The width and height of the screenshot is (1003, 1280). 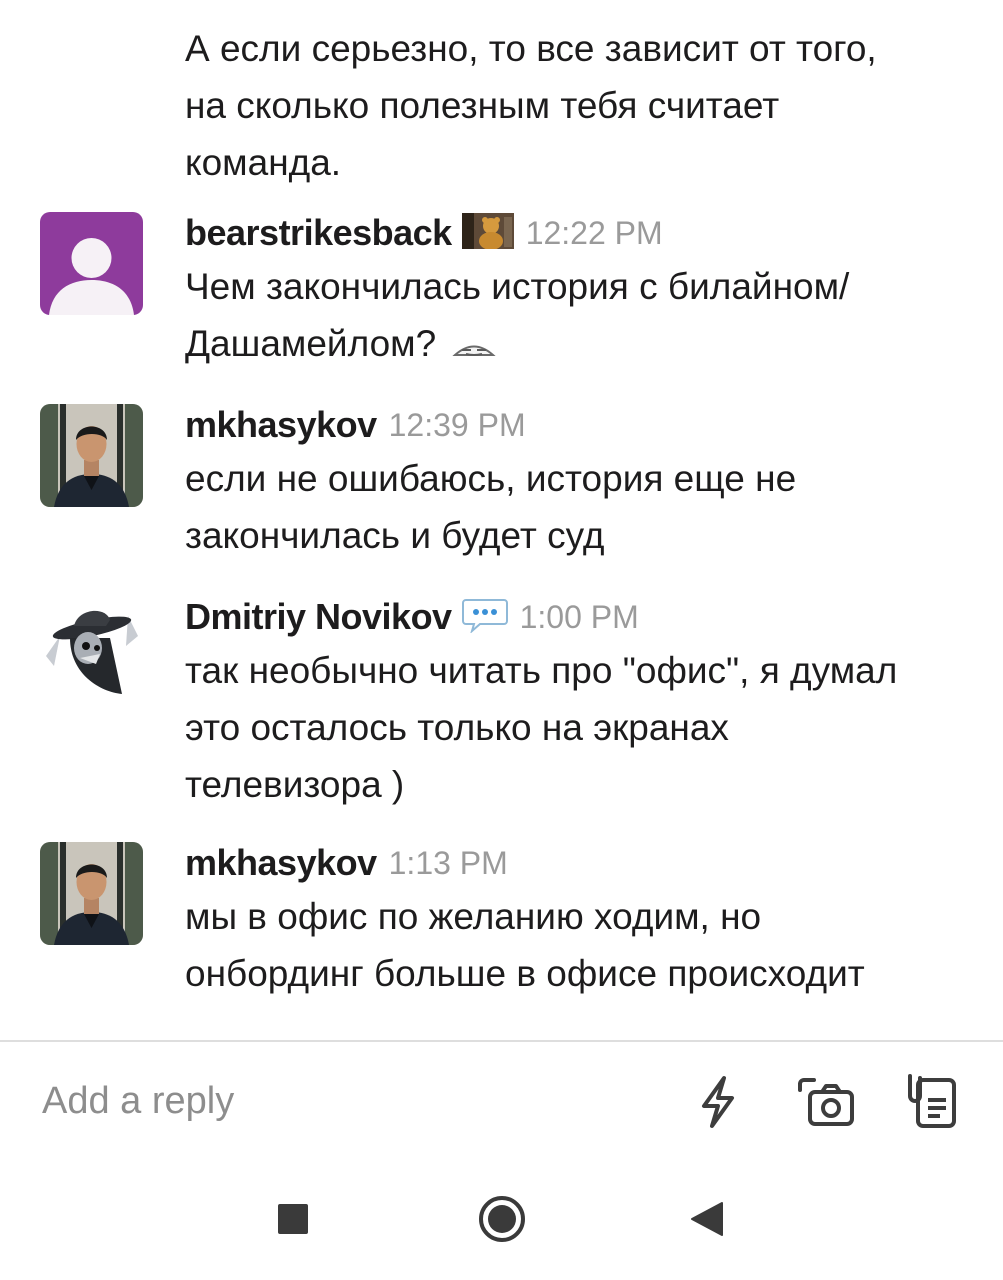 What do you see at coordinates (930, 1102) in the screenshot?
I see `attachment-icon` at bounding box center [930, 1102].